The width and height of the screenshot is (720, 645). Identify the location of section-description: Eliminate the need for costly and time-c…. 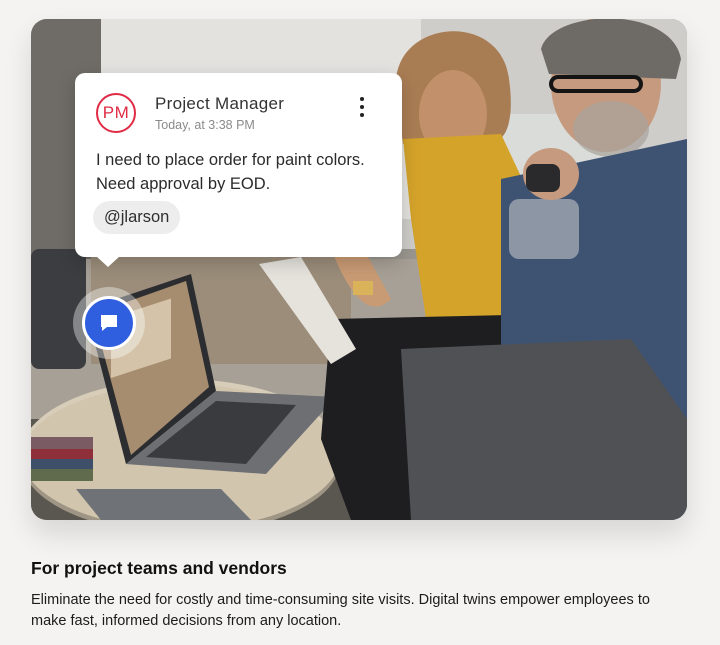
(340, 610).